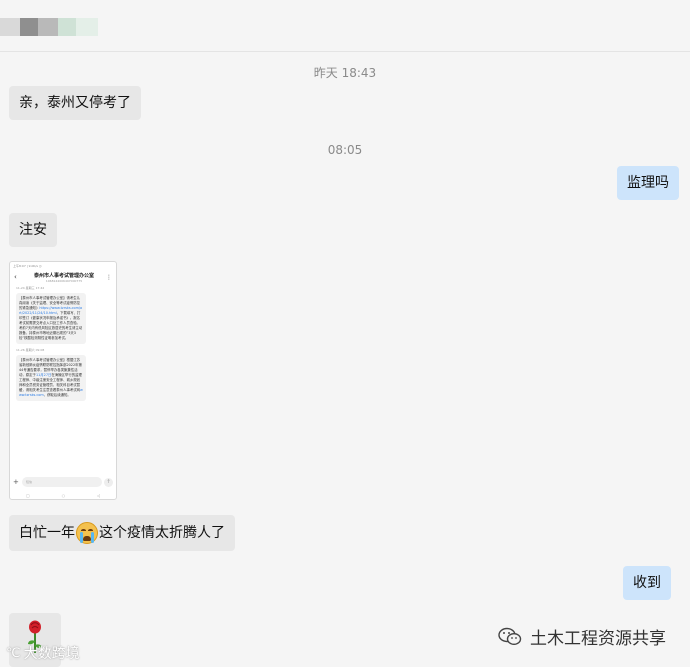 The image size is (690, 667). I want to click on sms-title-bar: ‹ 泰州市人事考试管理办公室 1068144006497000775 ⋮, so click(63, 277).